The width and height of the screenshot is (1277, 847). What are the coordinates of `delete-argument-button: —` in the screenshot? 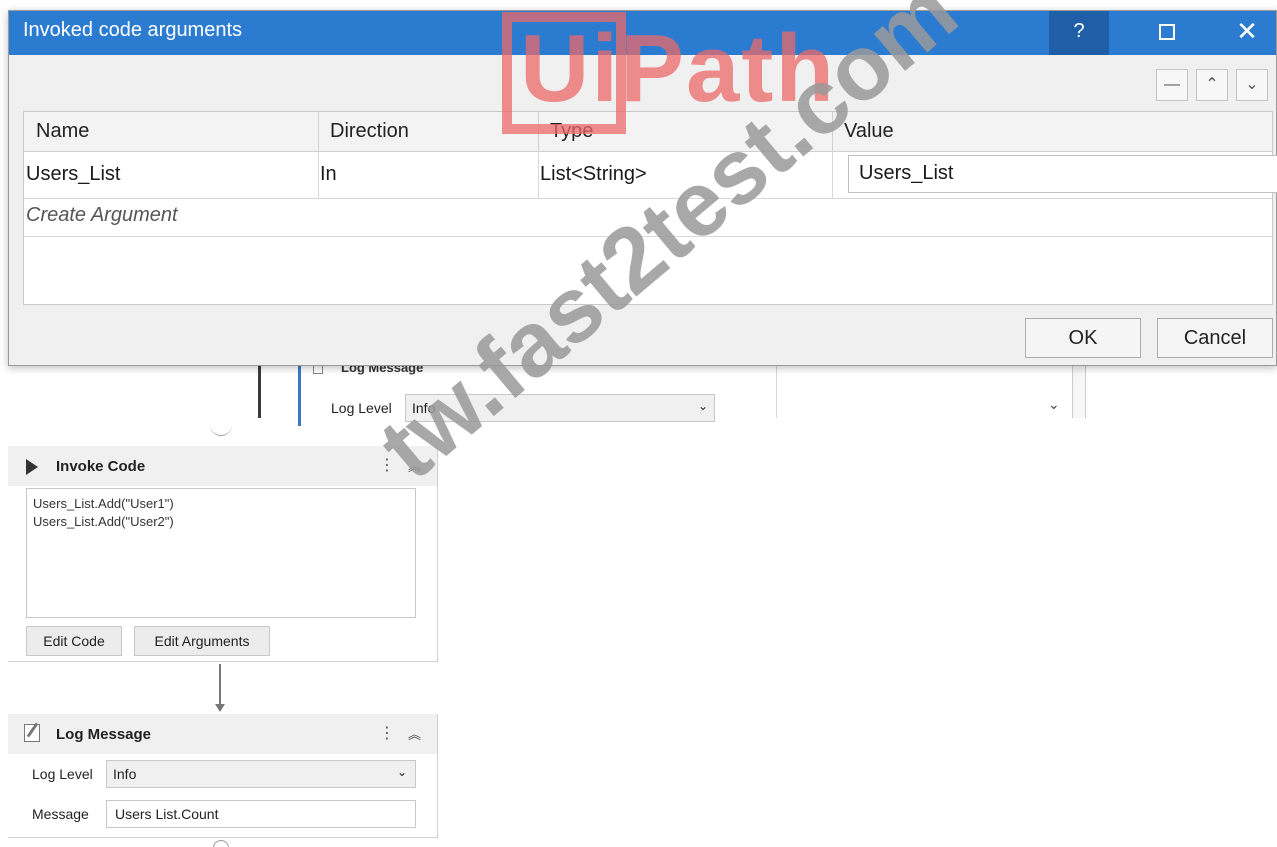 It's located at (1172, 85).